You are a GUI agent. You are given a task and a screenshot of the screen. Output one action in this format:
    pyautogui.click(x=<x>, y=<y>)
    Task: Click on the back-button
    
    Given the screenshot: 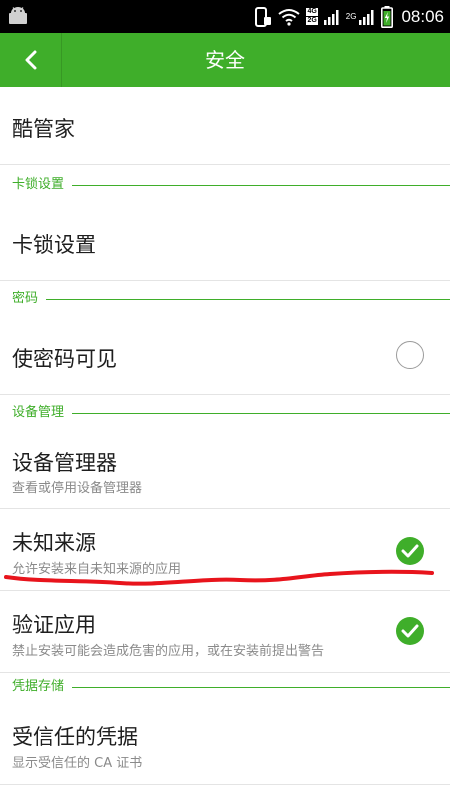 What is the action you would take?
    pyautogui.click(x=31, y=60)
    